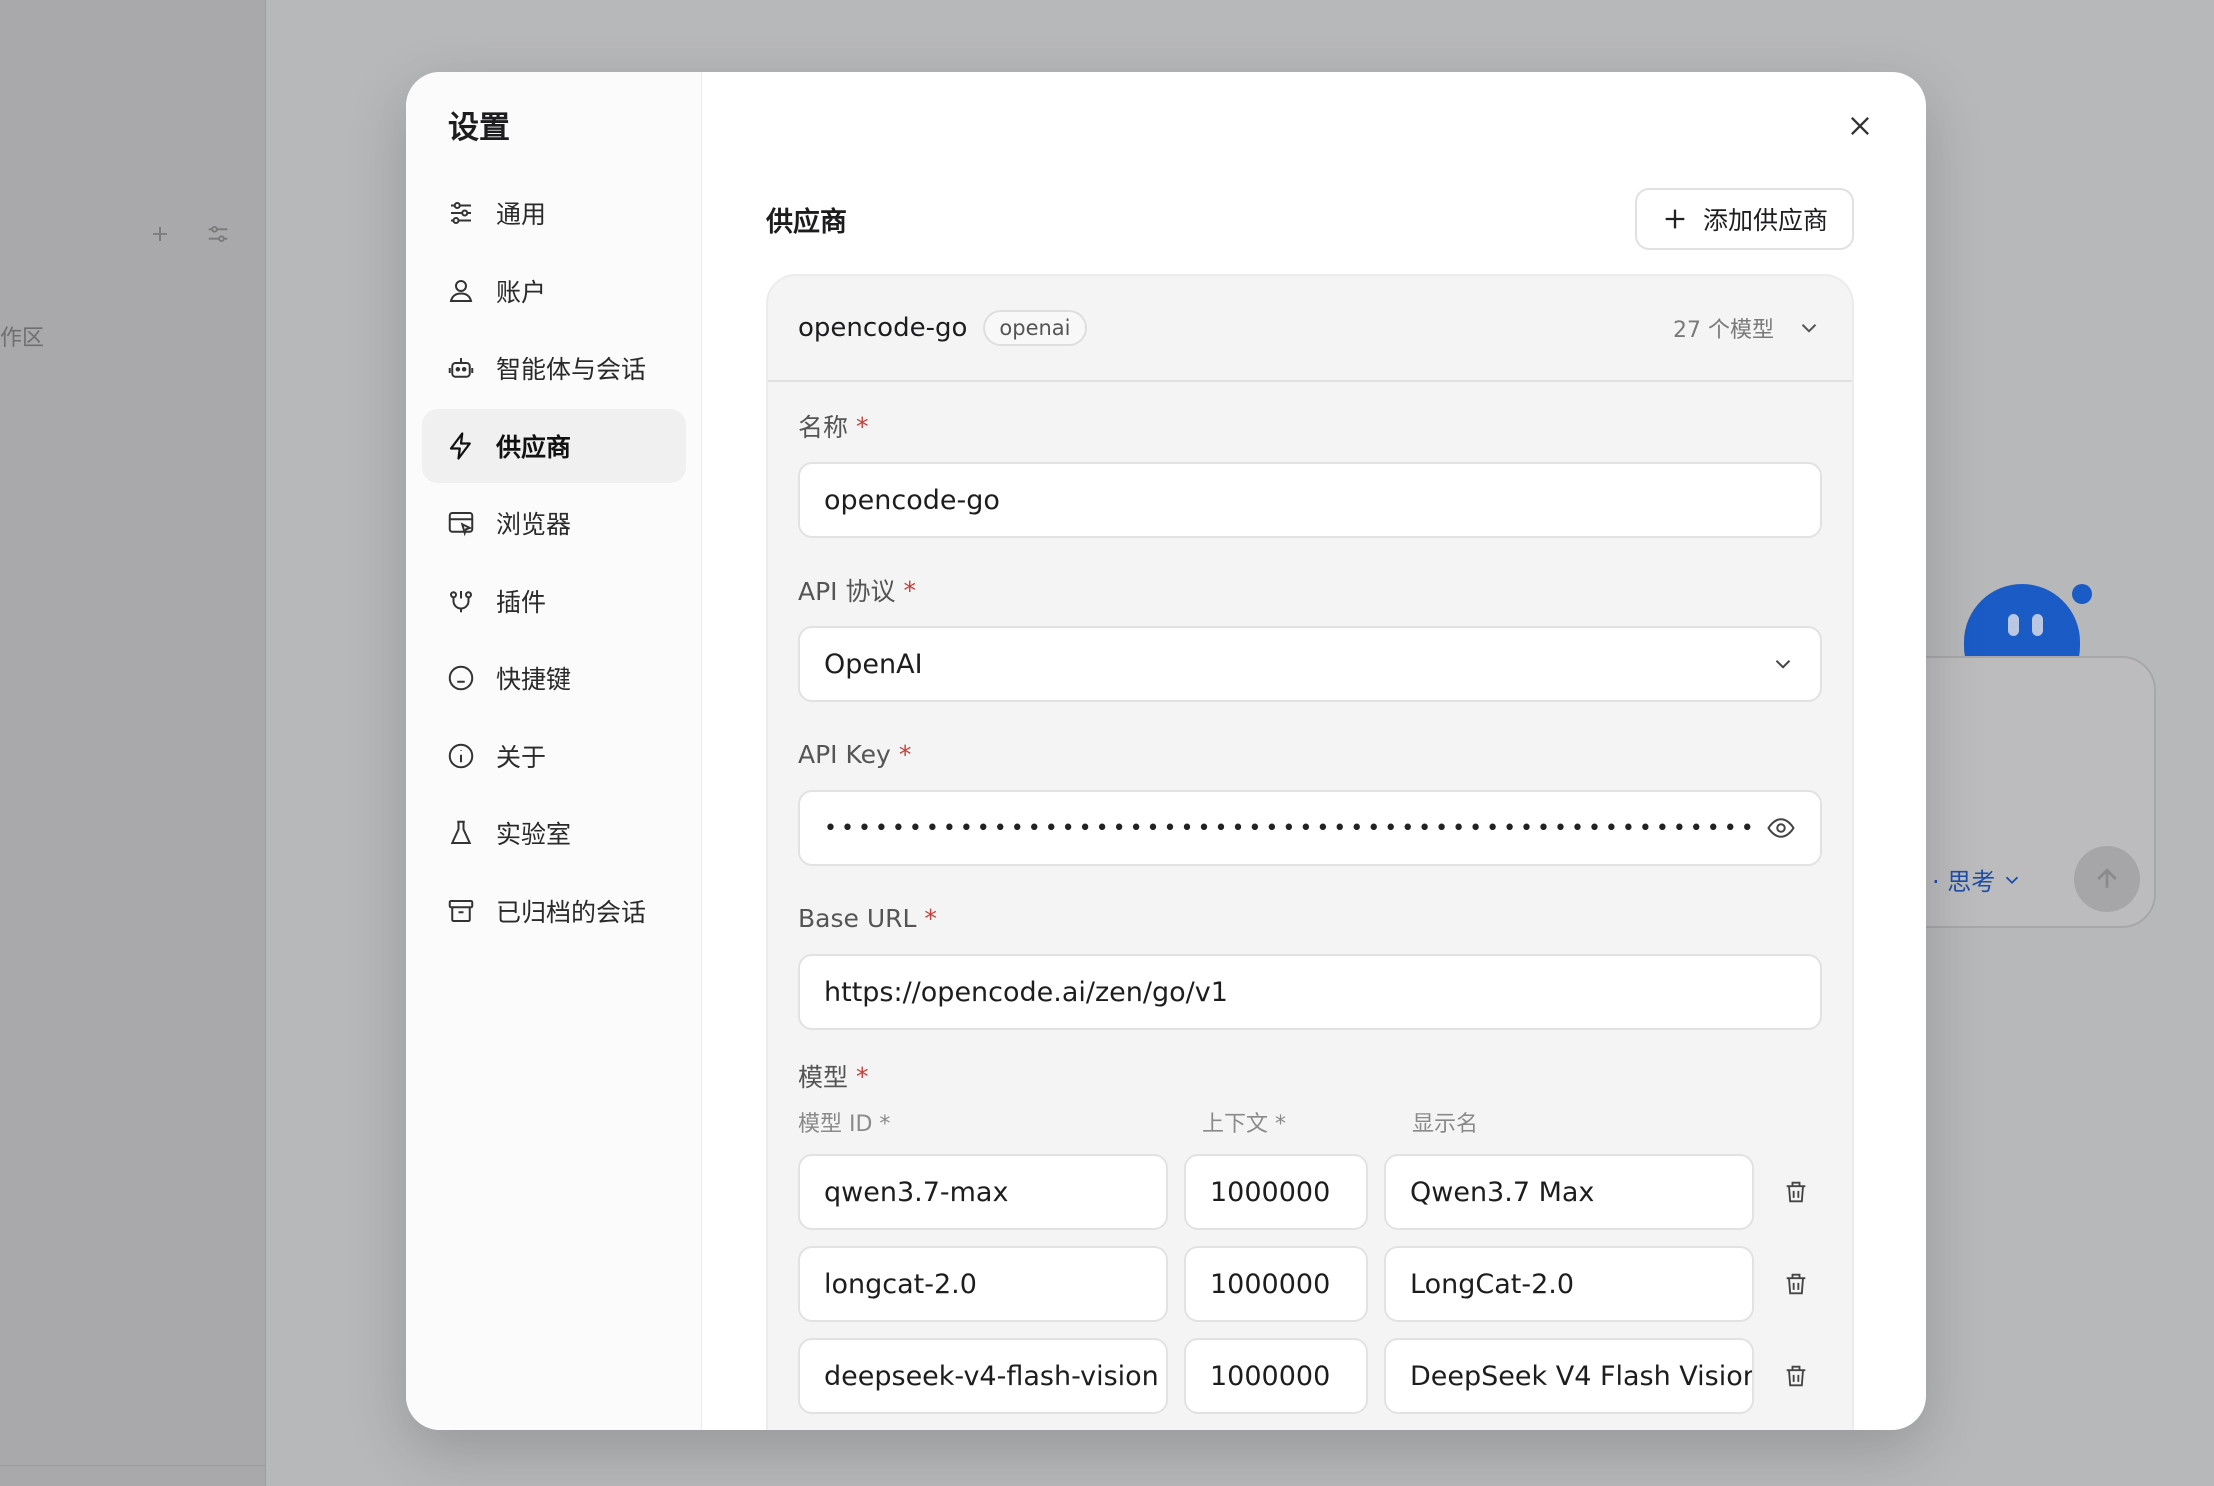  I want to click on name-label-text: 名称, so click(823, 427).